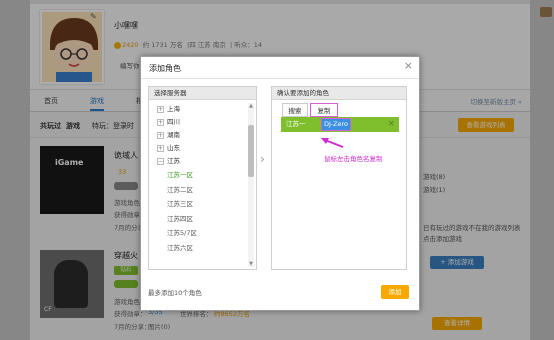 The height and width of the screenshot is (340, 554). I want to click on tree-node-jiangsu: − 江苏, so click(198, 161).